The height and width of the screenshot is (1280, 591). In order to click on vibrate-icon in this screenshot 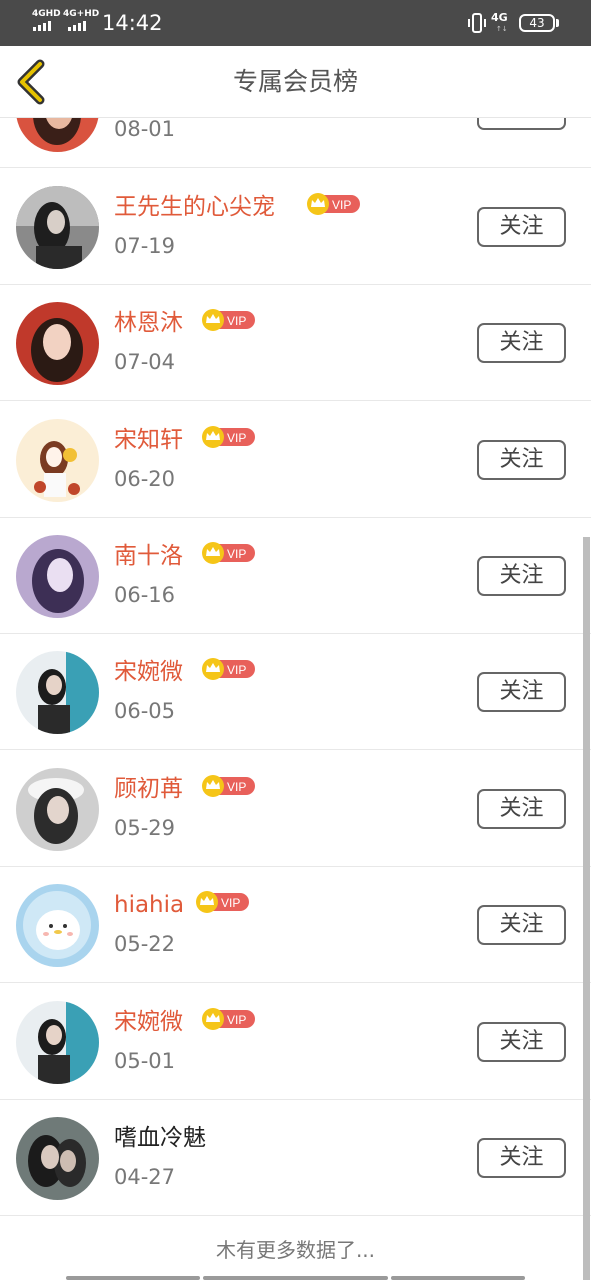, I will do `click(477, 23)`.